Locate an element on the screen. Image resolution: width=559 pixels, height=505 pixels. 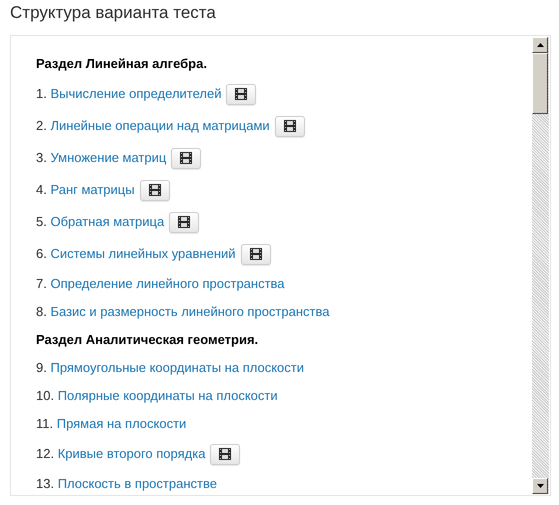
topic-link: Системы линейных уравнений is located at coordinates (143, 254).